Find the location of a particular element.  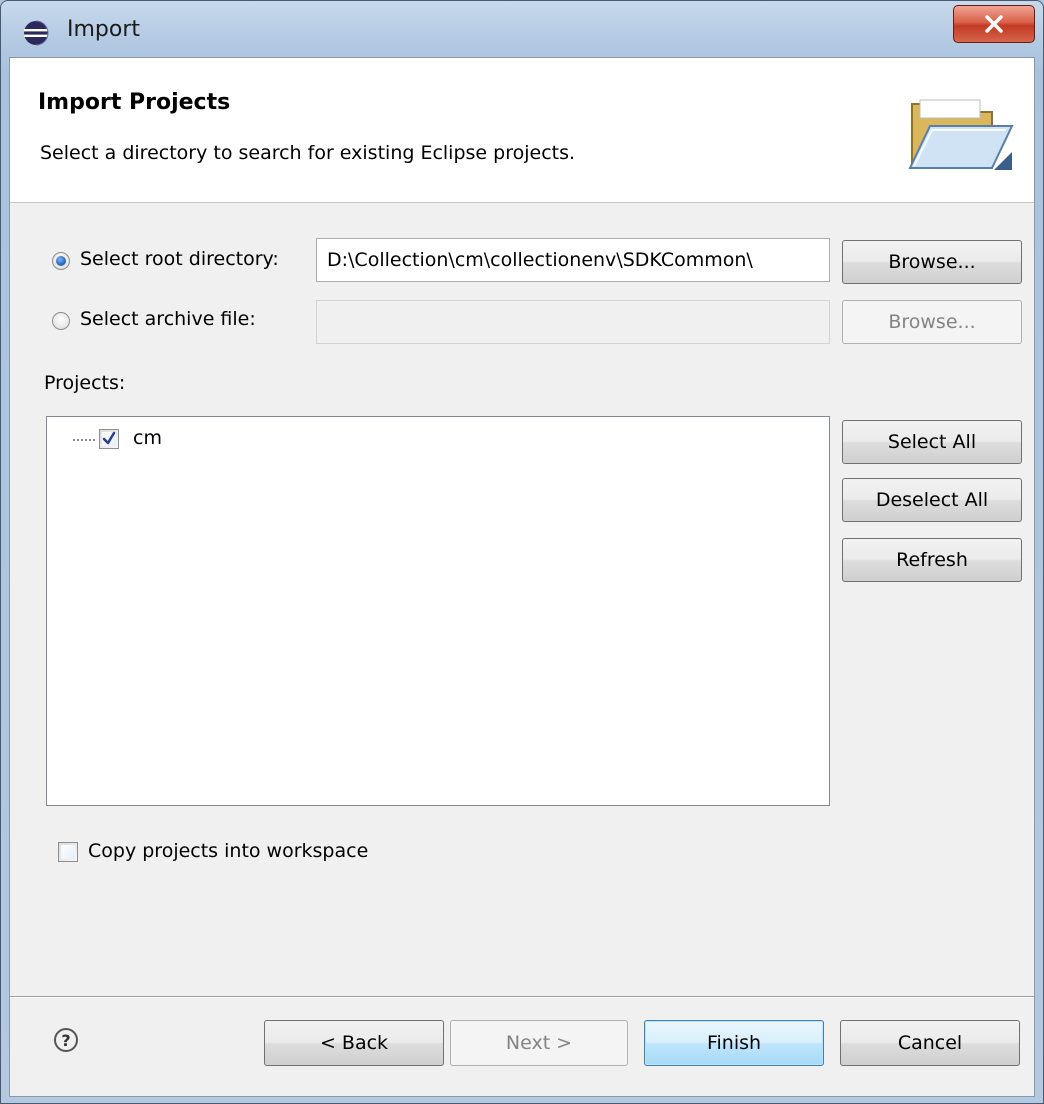

checkmark-icon is located at coordinates (109, 438).